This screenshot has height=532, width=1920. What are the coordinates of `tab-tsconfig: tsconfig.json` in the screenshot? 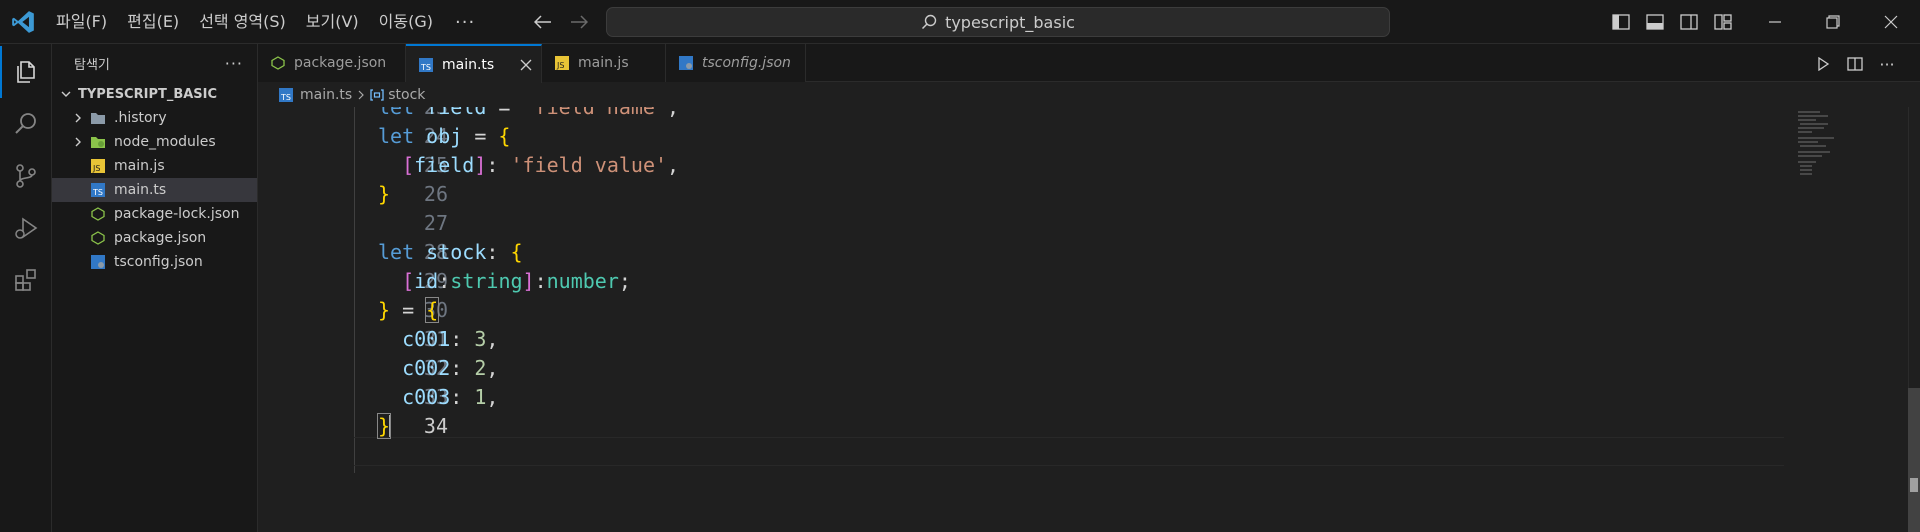 It's located at (736, 63).